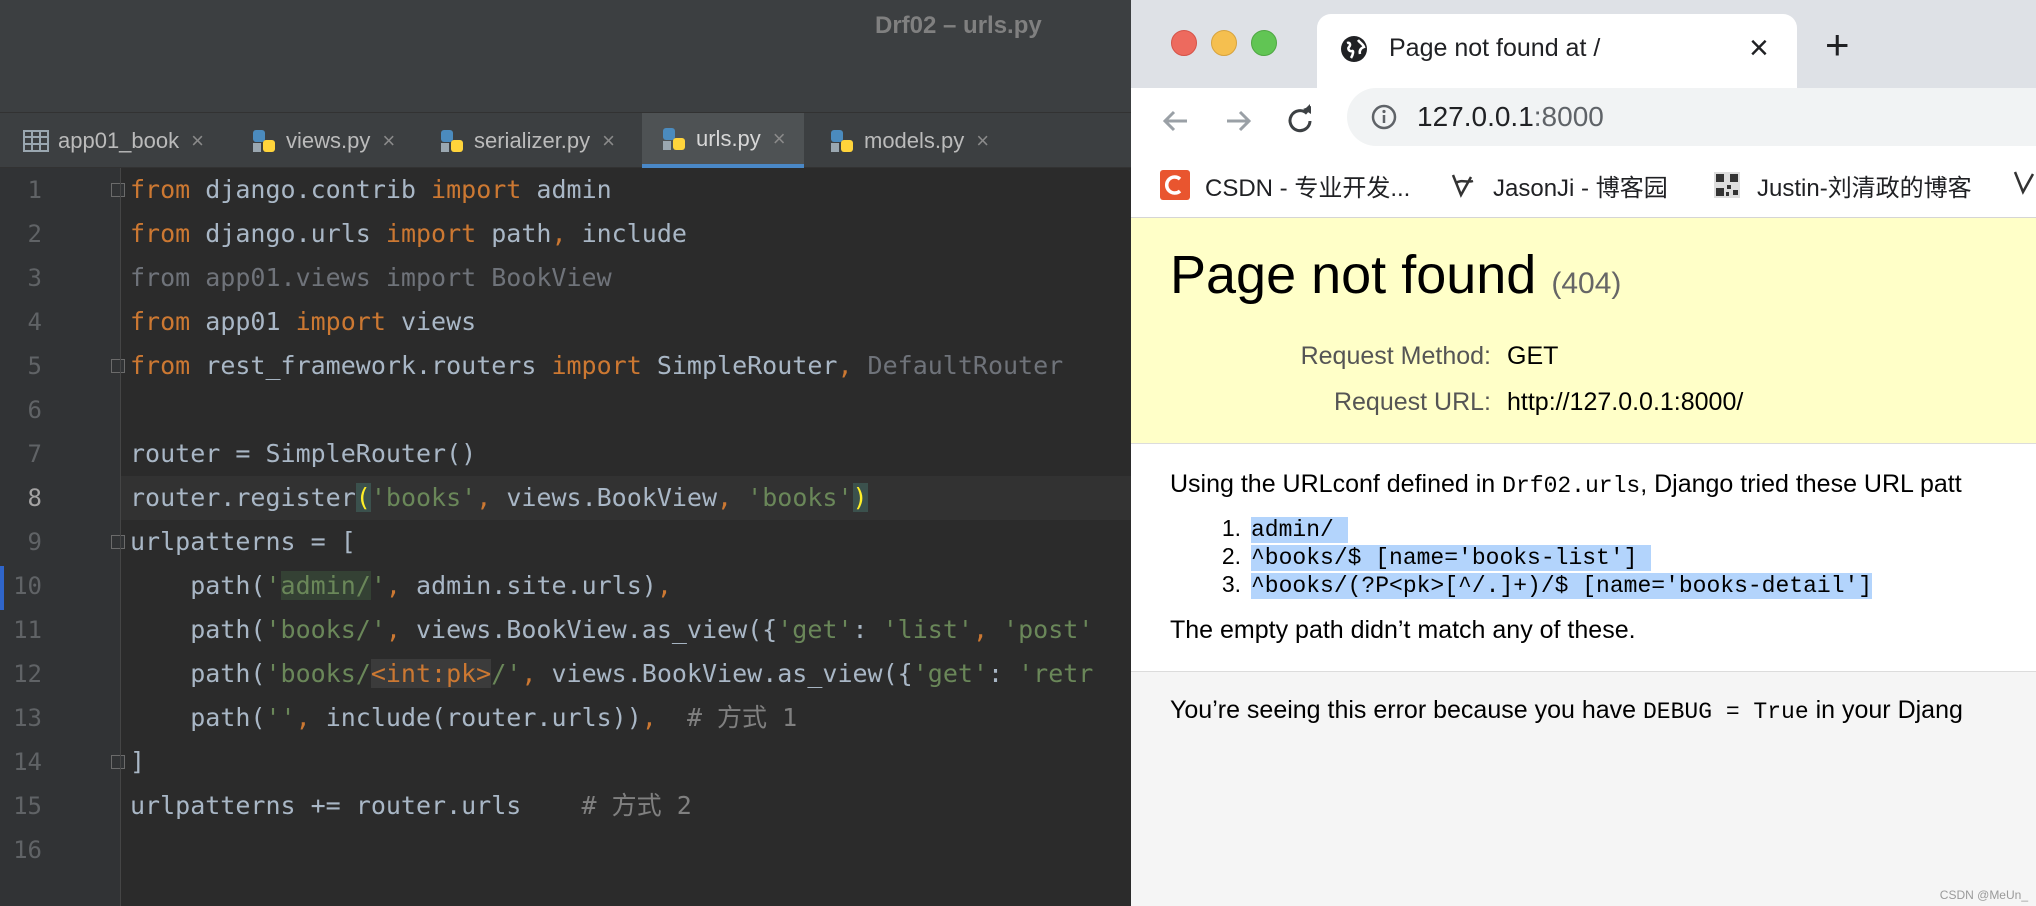 The height and width of the screenshot is (906, 2036). I want to click on qr-icon, so click(1727, 185).